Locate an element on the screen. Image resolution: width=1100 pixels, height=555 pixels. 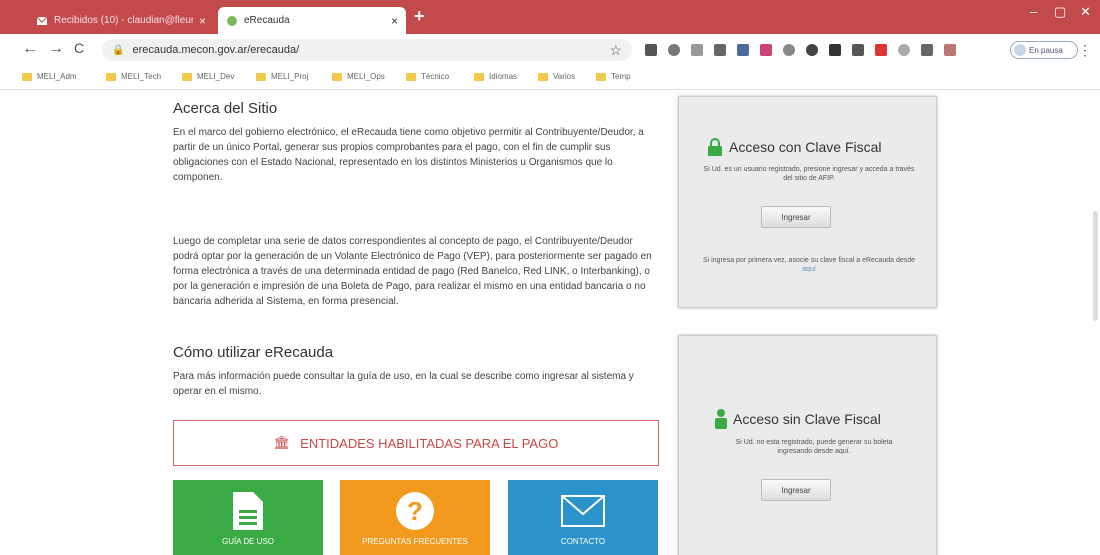
bookmark-label: Técnico is located at coordinates (435, 76).